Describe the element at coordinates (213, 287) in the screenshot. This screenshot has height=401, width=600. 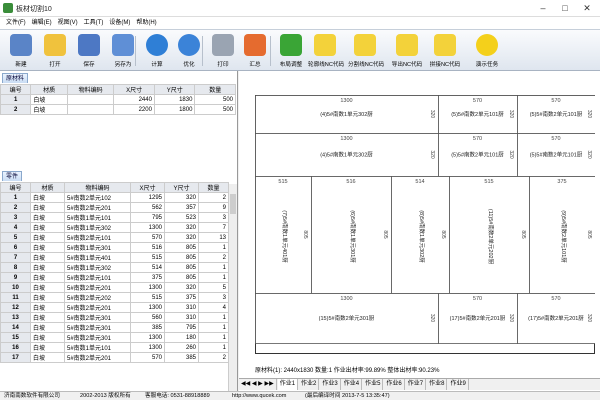
I see `table-cell: 5` at that location.